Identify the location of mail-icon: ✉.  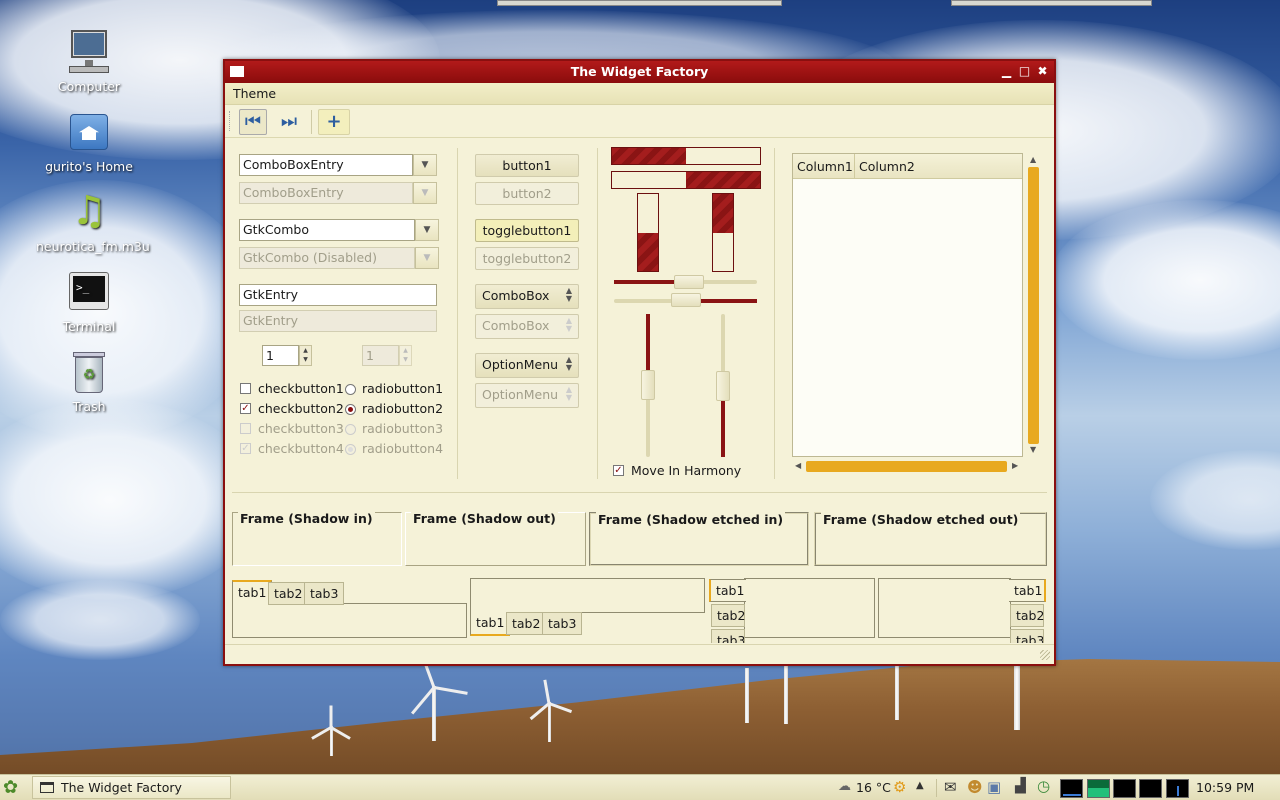
(950, 787).